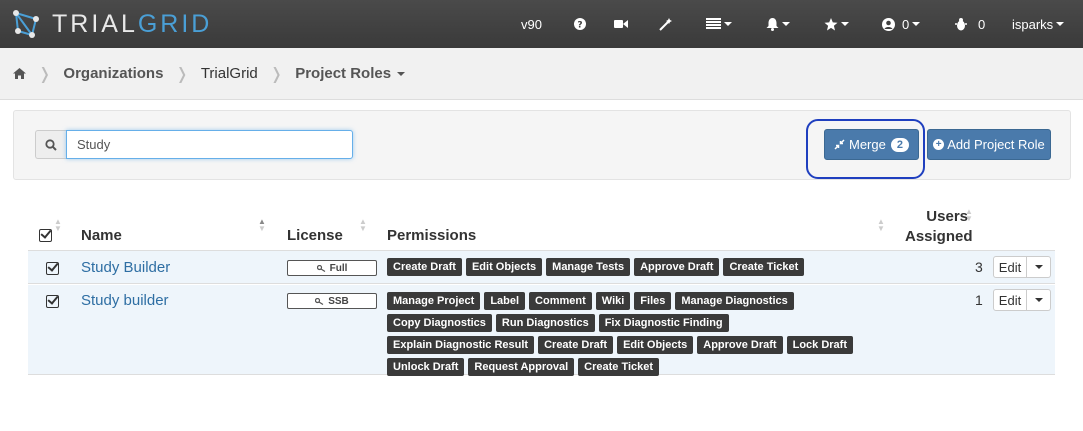 The image size is (1083, 431). I want to click on permission-tag: Manage Project, so click(434, 301).